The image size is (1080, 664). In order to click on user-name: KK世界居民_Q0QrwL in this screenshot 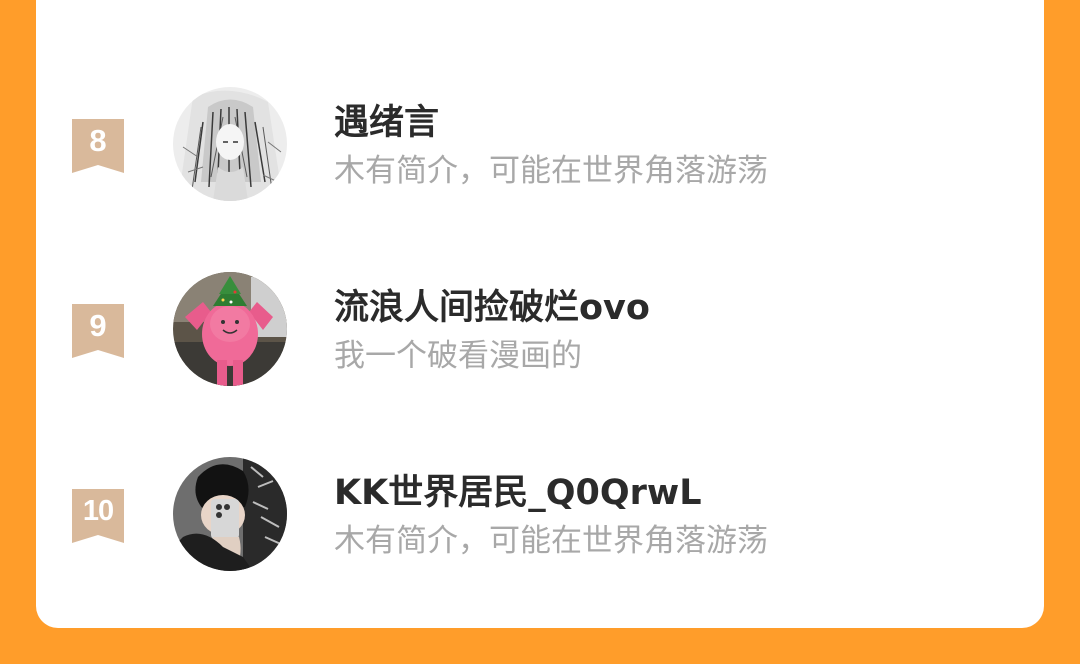, I will do `click(518, 493)`.